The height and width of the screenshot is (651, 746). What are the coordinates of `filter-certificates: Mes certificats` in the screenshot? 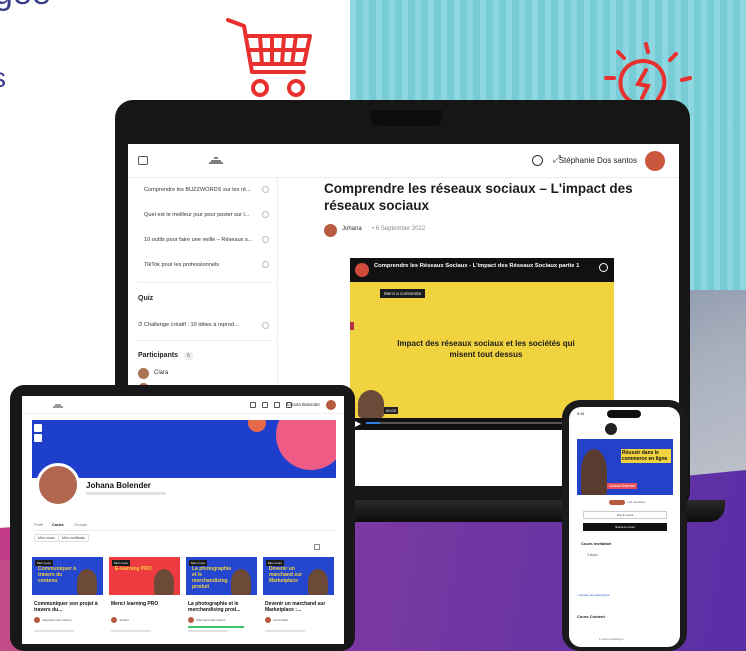 It's located at (73, 538).